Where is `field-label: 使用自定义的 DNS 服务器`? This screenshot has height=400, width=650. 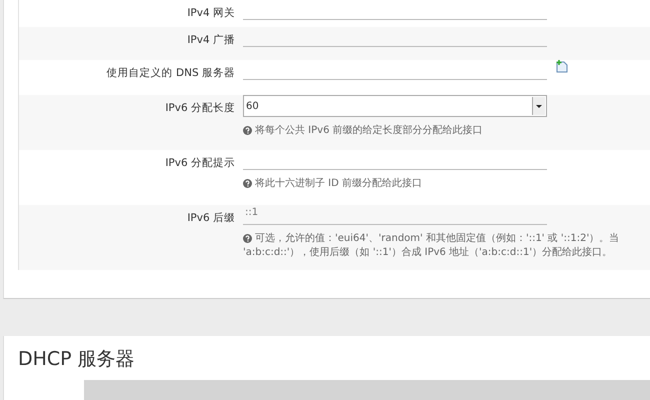 field-label: 使用自定义的 DNS 服务器 is located at coordinates (170, 73).